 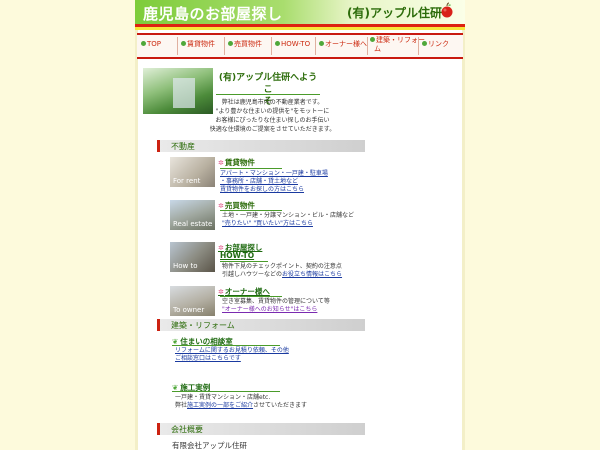 What do you see at coordinates (397, 45) in the screenshot?
I see `nav-reform: 建築・リフォーム` at bounding box center [397, 45].